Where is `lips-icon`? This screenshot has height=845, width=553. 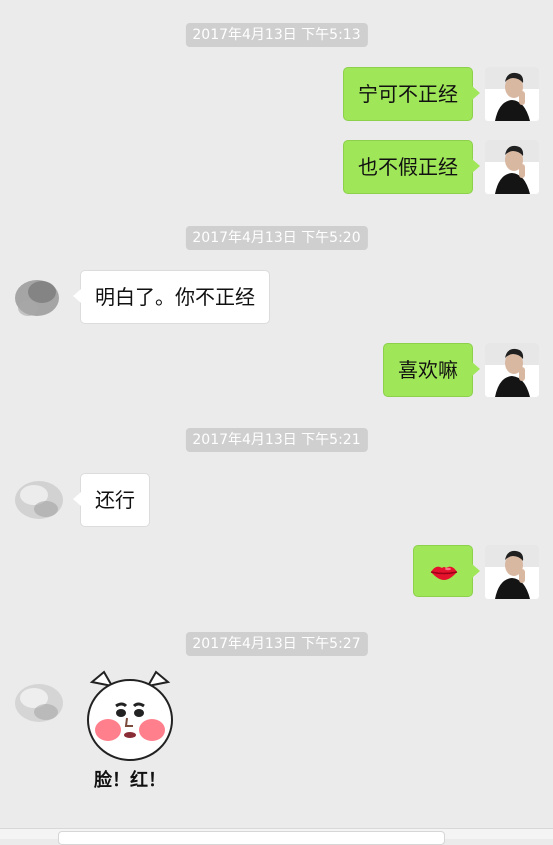
lips-icon is located at coordinates (444, 573).